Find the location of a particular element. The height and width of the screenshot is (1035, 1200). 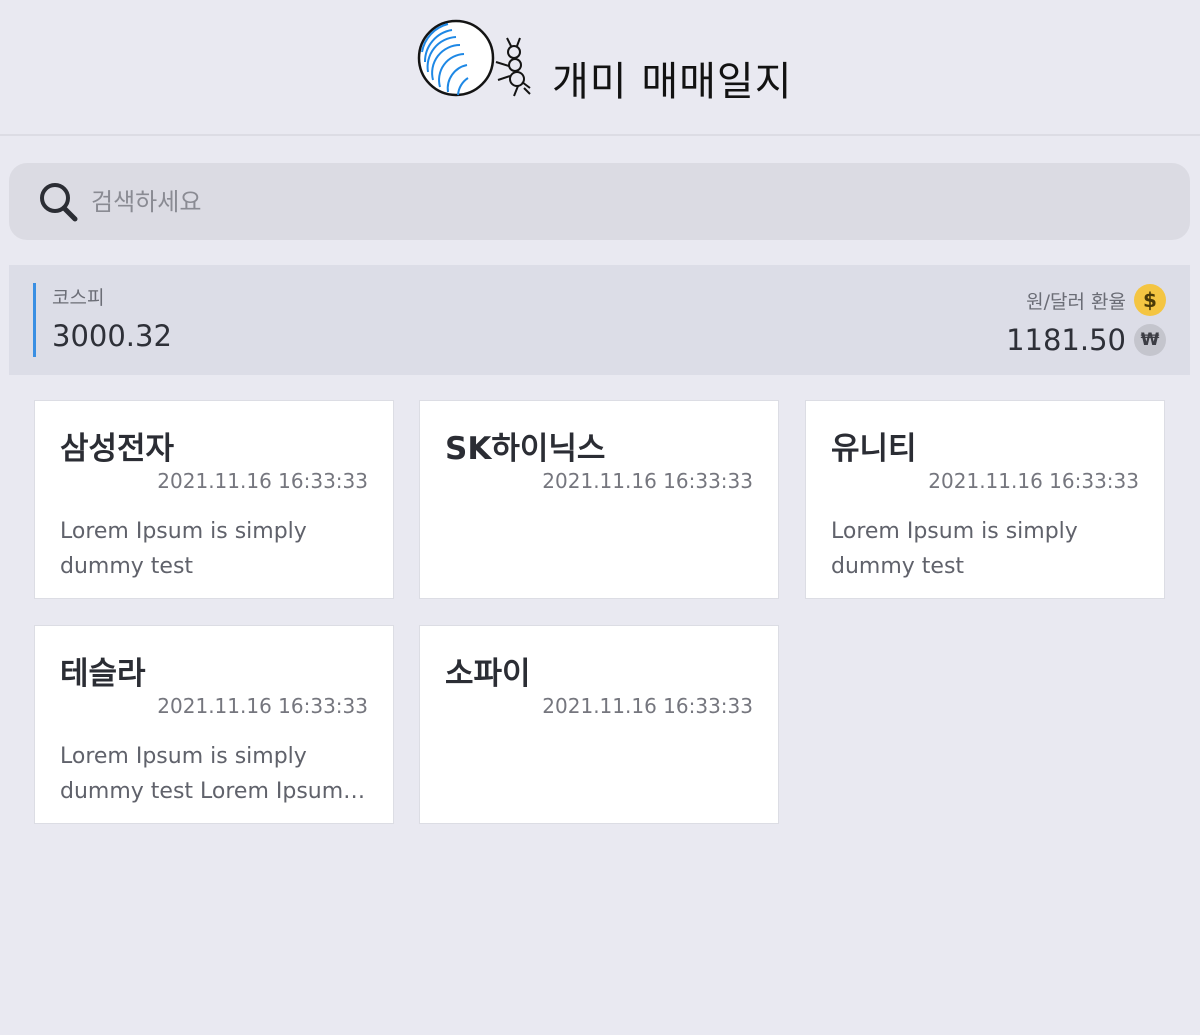

journal-card: SK하이닉스 2021.11.16 16:33:33 is located at coordinates (599, 499).